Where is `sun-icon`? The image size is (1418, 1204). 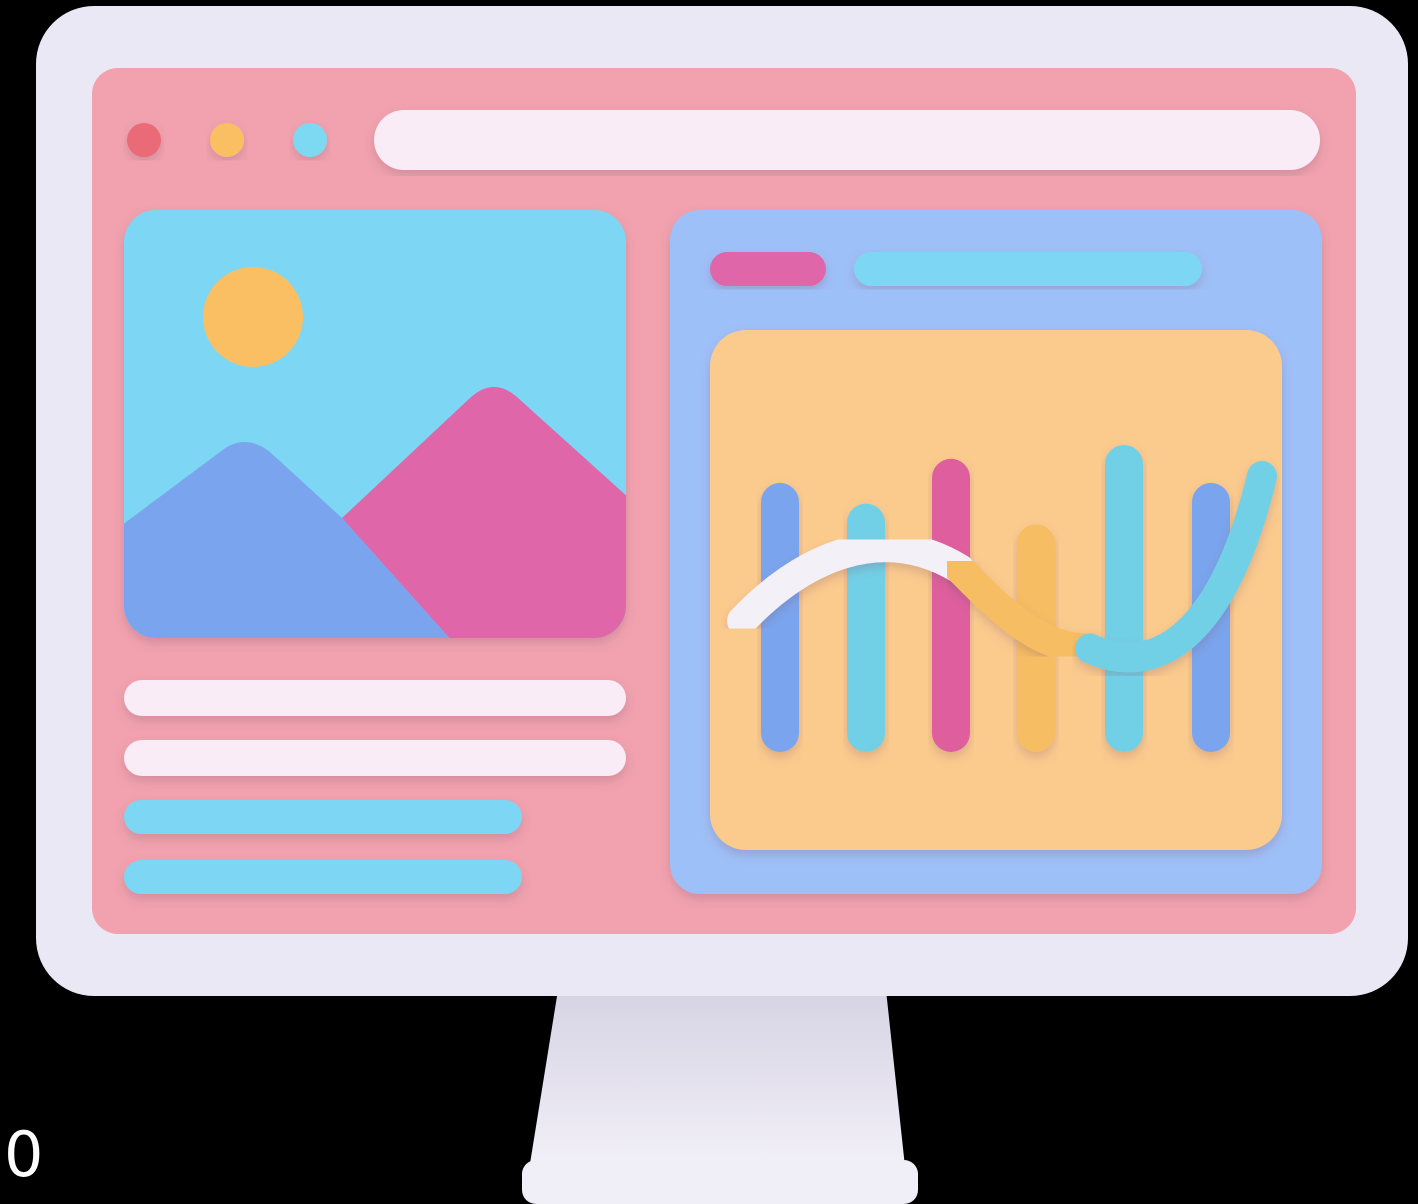 sun-icon is located at coordinates (253, 317).